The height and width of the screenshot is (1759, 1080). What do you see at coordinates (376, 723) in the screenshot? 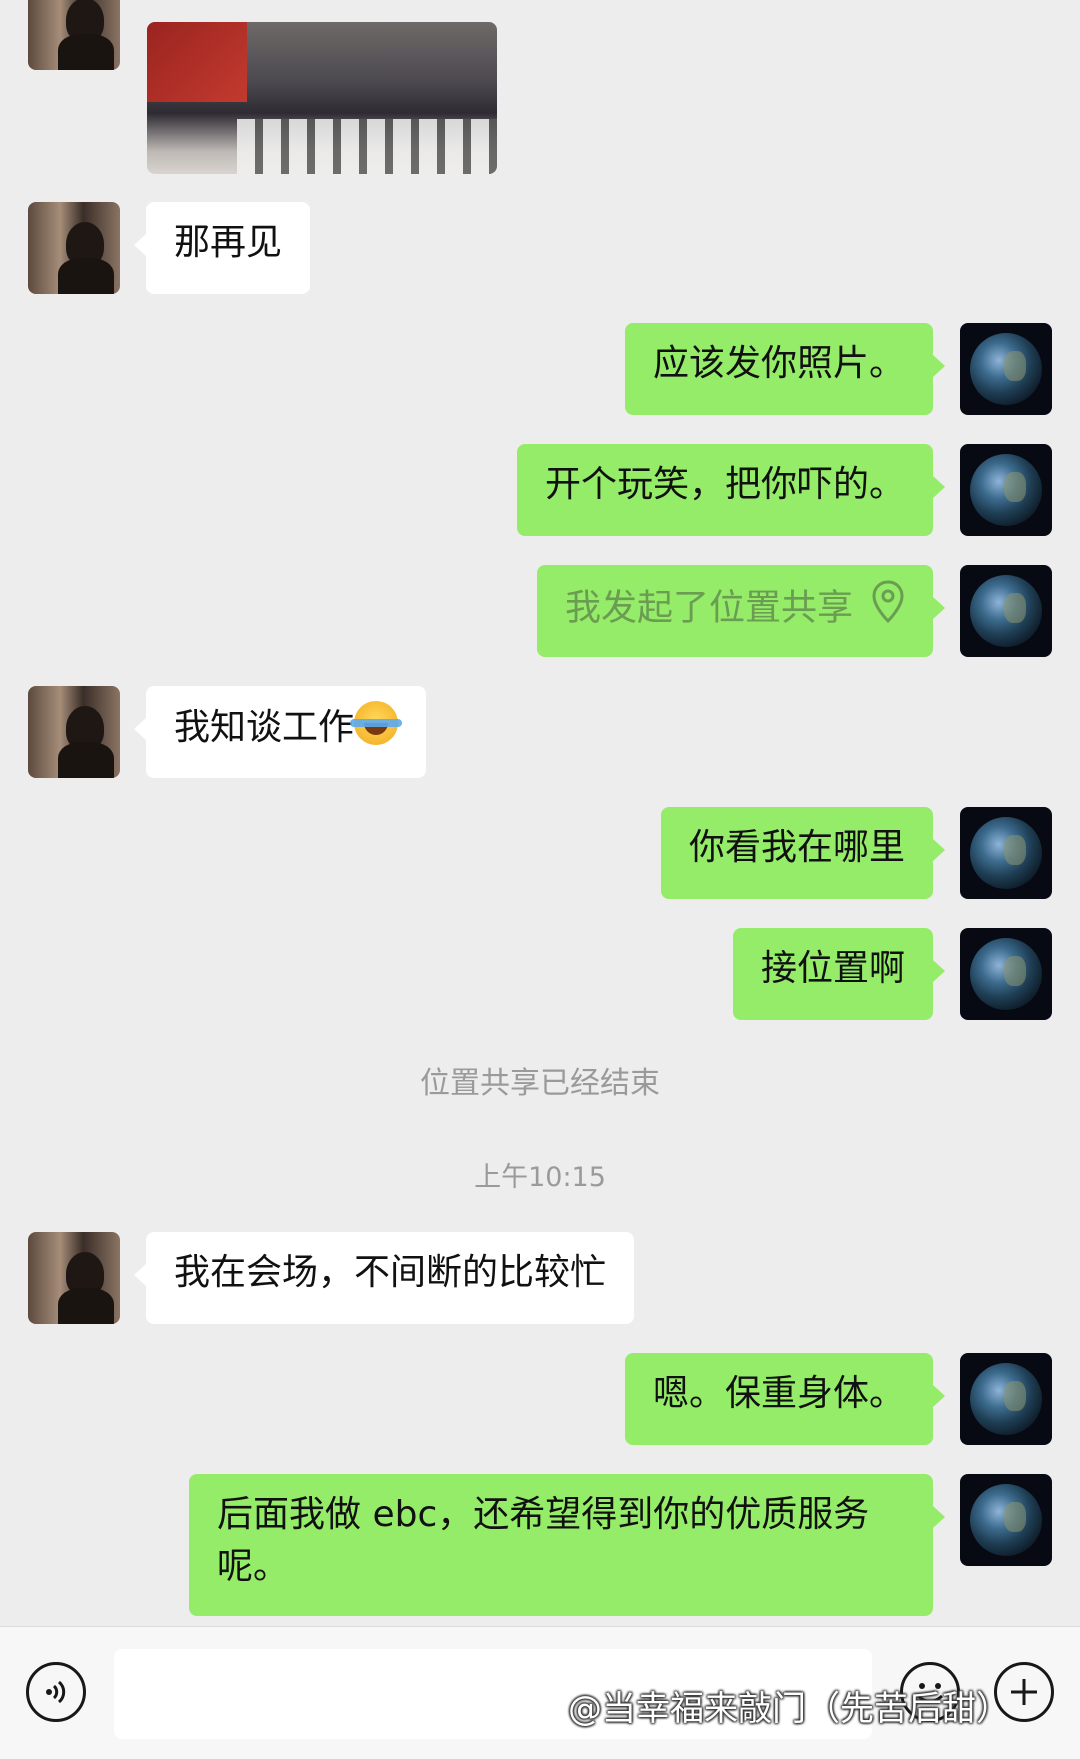
I see `tears-of-joy-emoji-icon` at bounding box center [376, 723].